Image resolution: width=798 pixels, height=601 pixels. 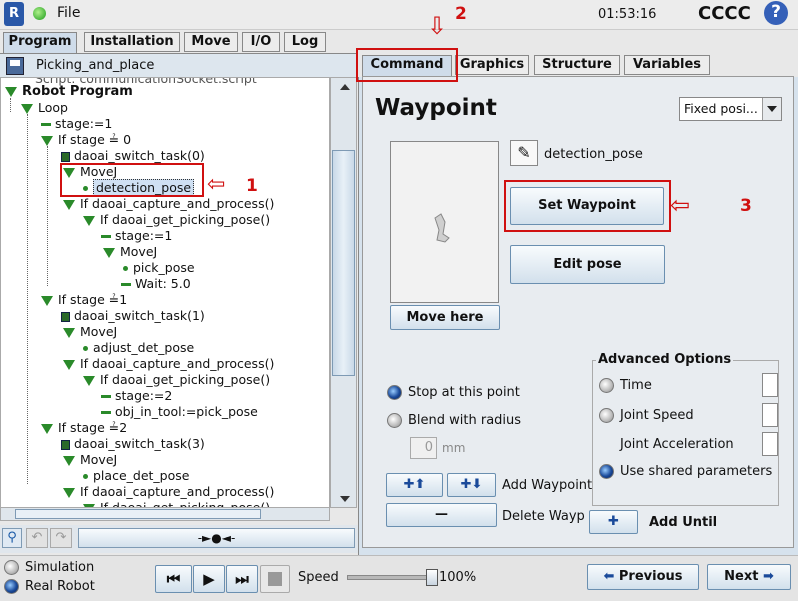 What do you see at coordinates (136, 476) in the screenshot?
I see `tree-item: place_det_pose` at bounding box center [136, 476].